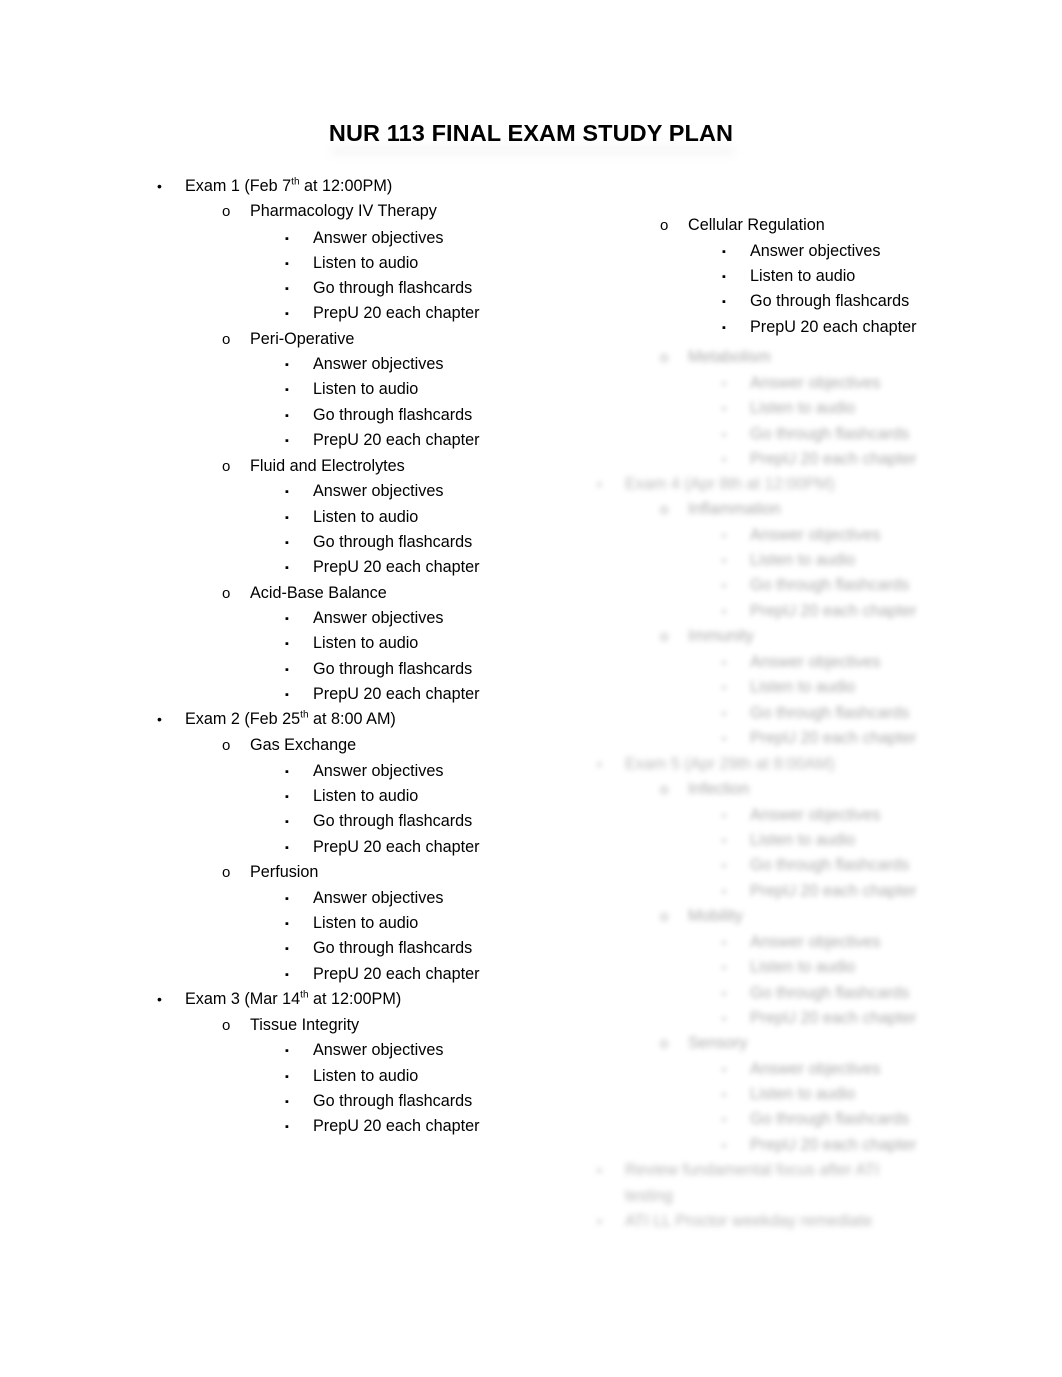 The image size is (1062, 1377). What do you see at coordinates (302, 339) in the screenshot?
I see `topic-label: Peri-Operative` at bounding box center [302, 339].